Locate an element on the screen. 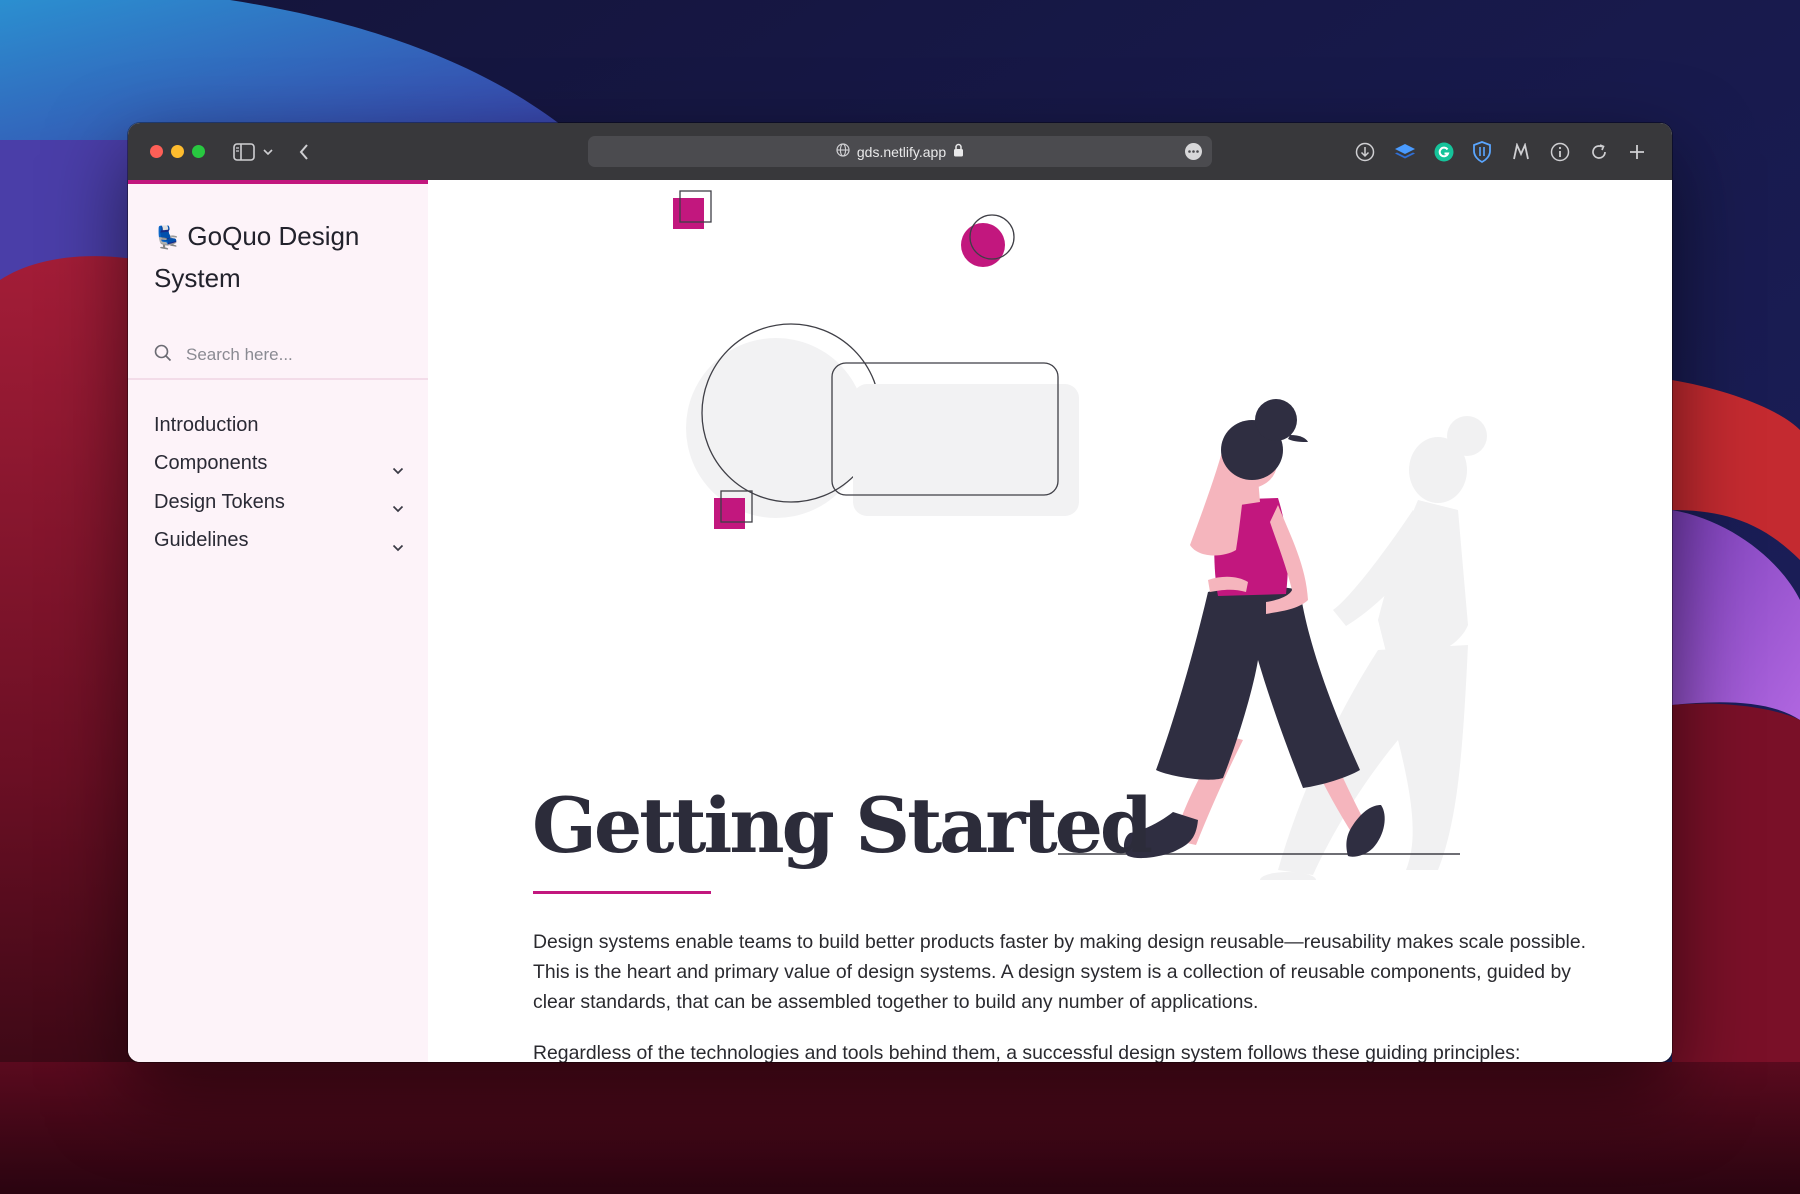  decor-dot is located at coordinates (983, 245).